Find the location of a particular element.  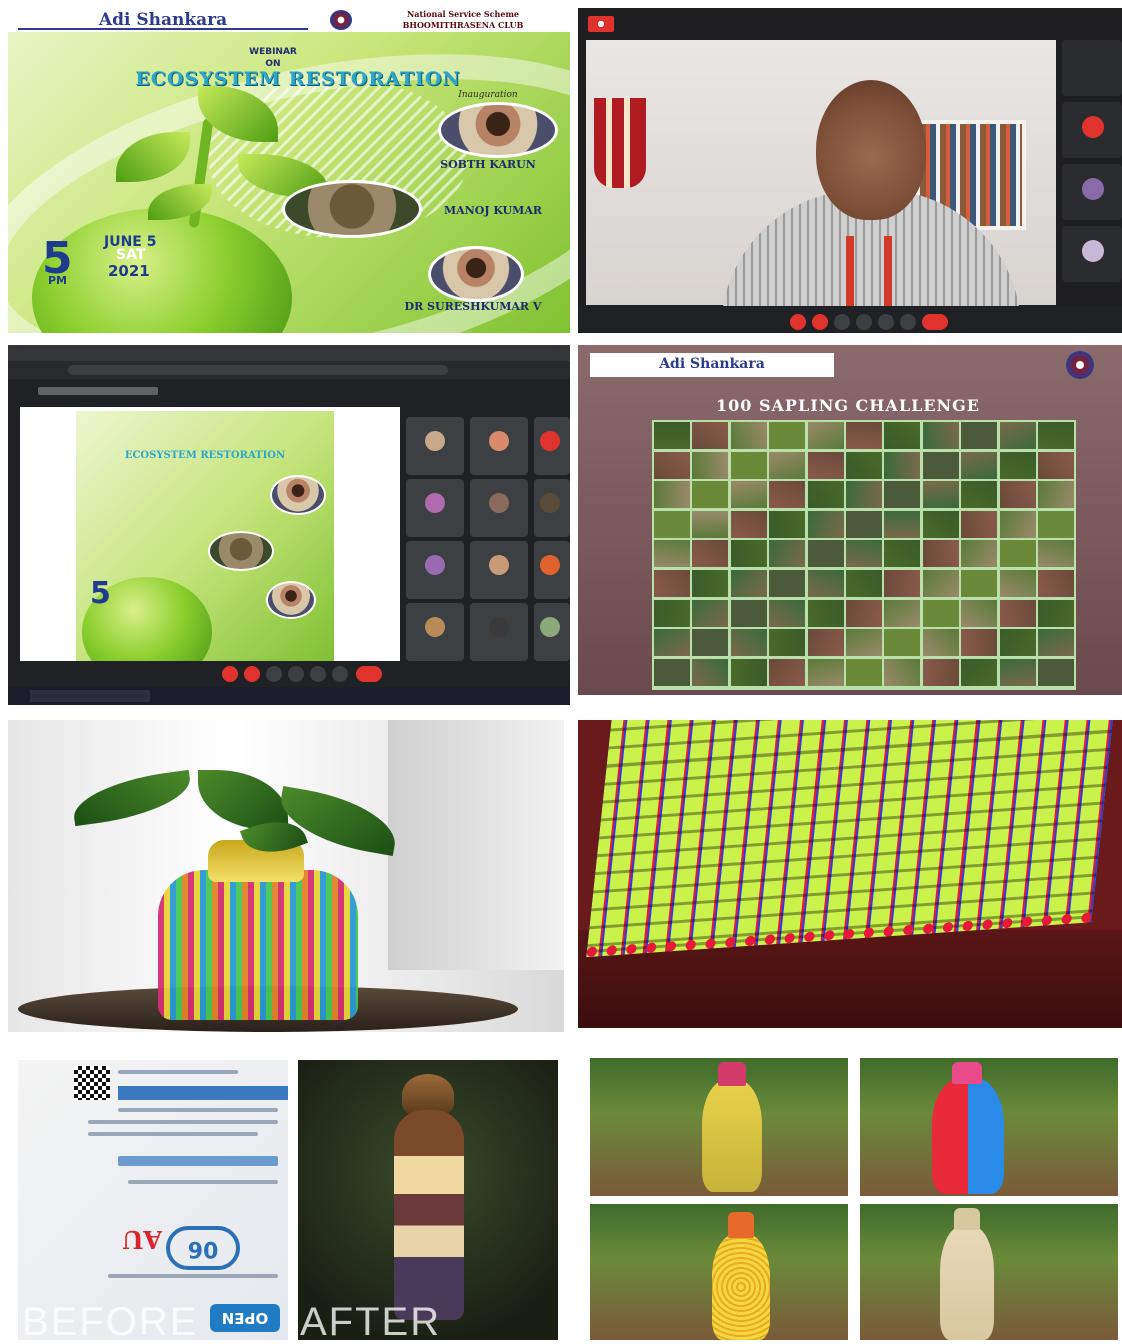

window-background is located at coordinates (476, 845).